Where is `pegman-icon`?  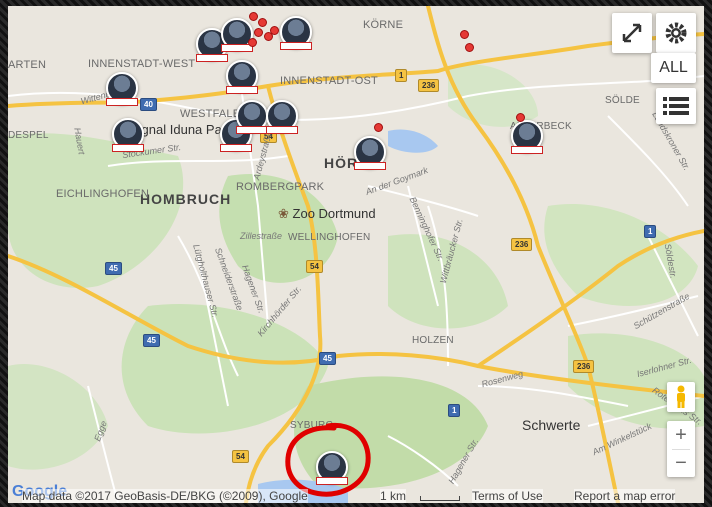
pegman-icon is located at coordinates (681, 396).